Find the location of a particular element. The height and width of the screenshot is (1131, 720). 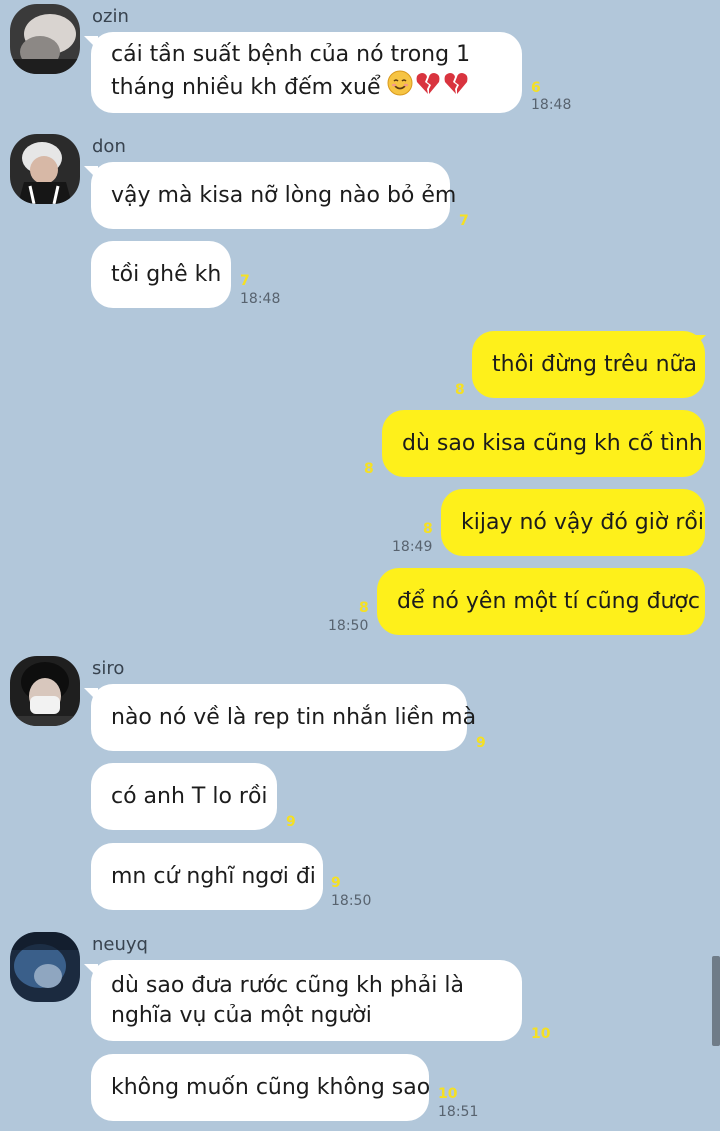

message-bubble: dù sao kisa cũng kh cố tình is located at coordinates (543, 443).